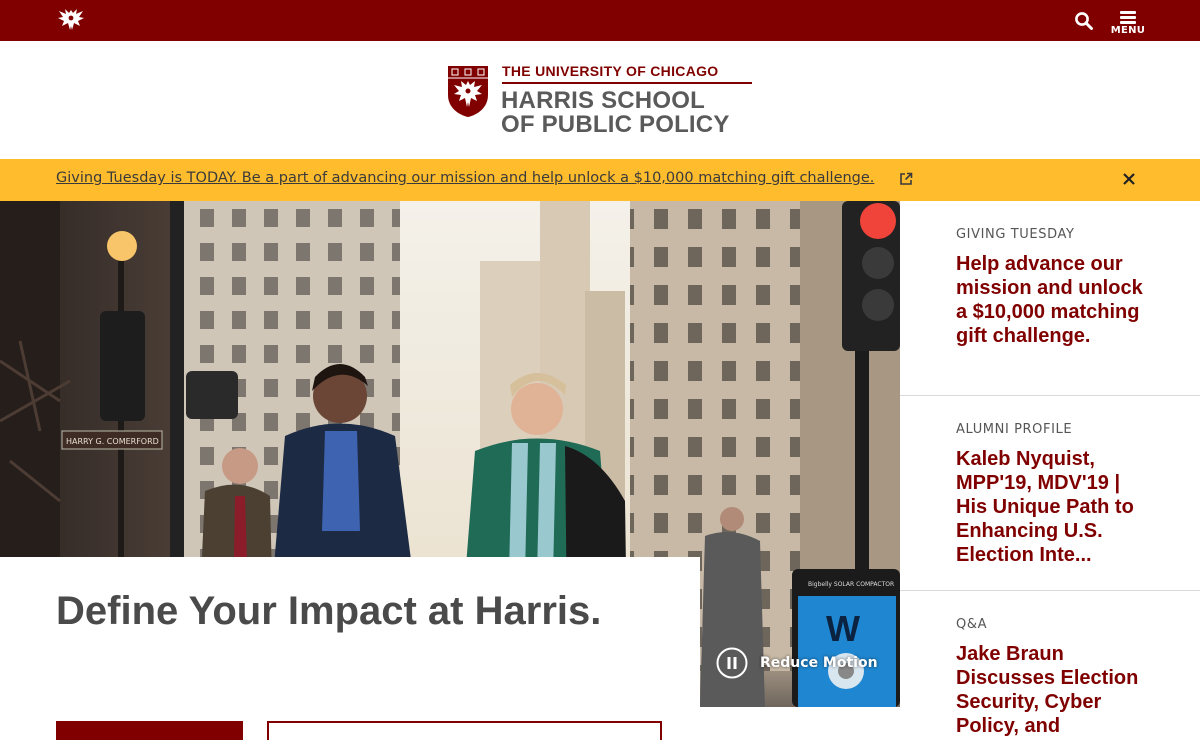 The width and height of the screenshot is (1200, 740). I want to click on logo-divider, so click(627, 83).